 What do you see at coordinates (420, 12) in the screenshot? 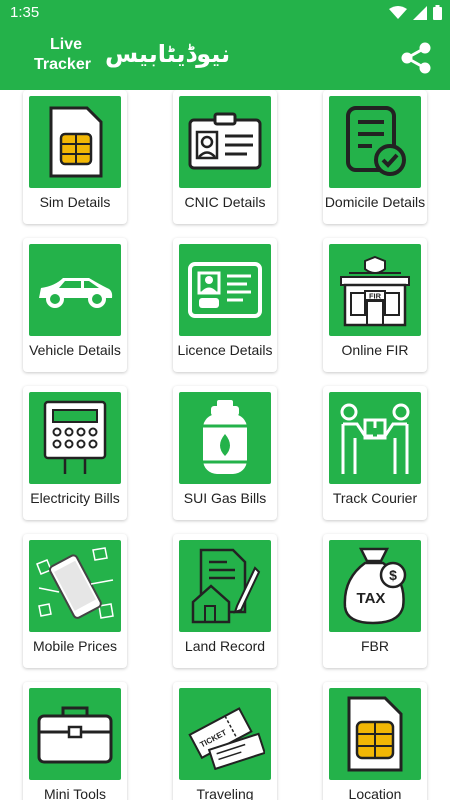
I see `signal-icon` at bounding box center [420, 12].